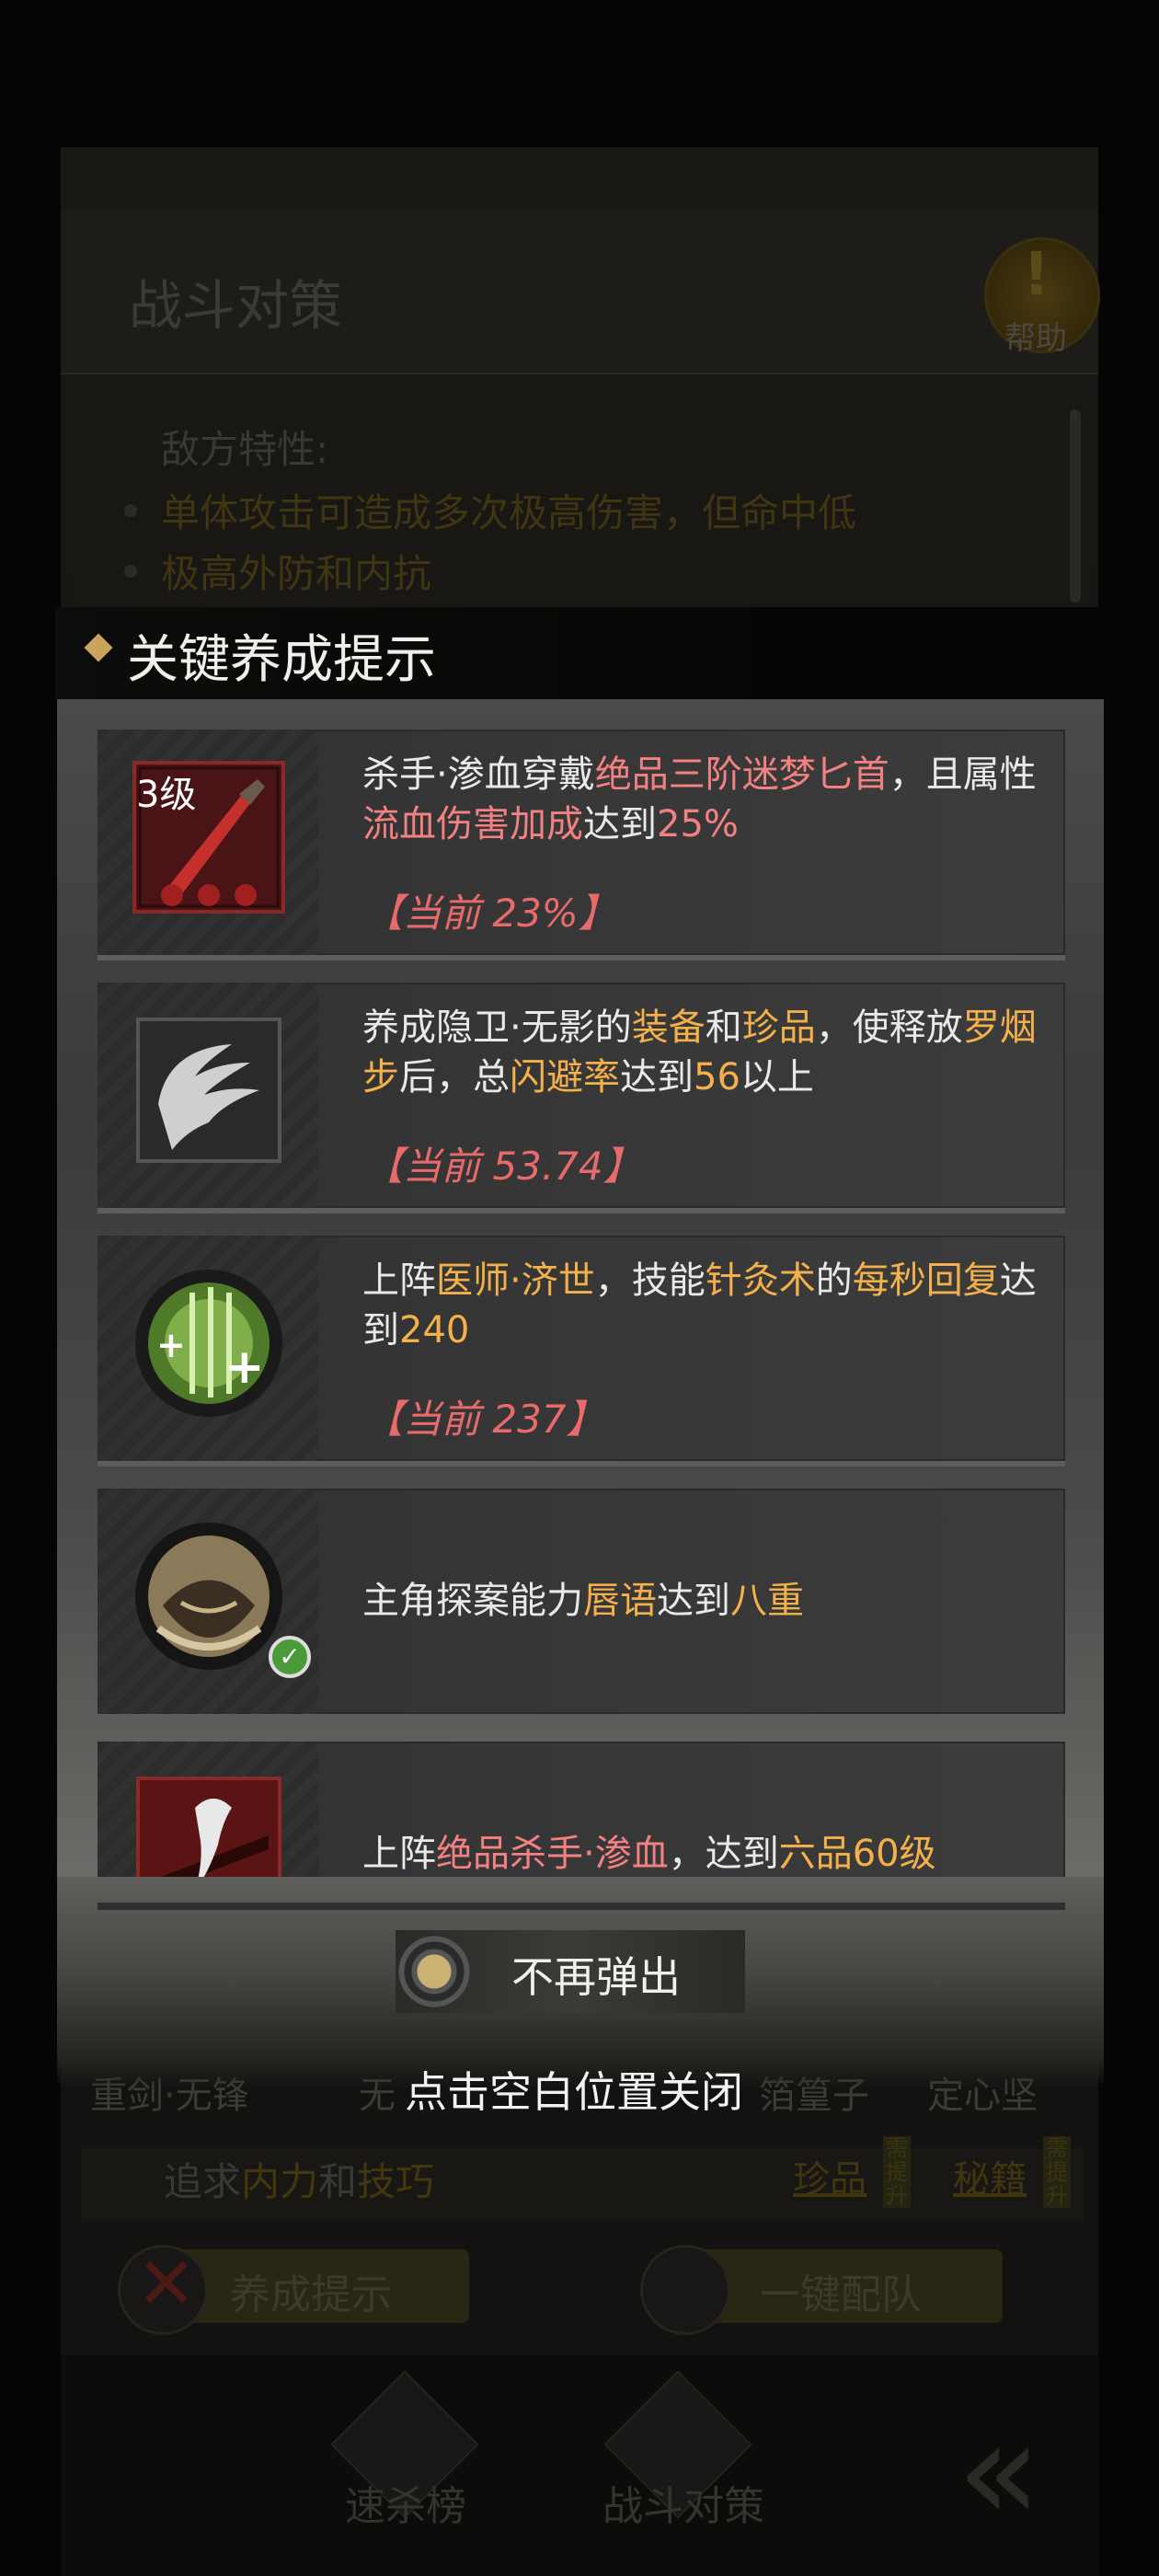 This screenshot has width=1159, height=2576. What do you see at coordinates (434, 1971) in the screenshot?
I see `radio-icon` at bounding box center [434, 1971].